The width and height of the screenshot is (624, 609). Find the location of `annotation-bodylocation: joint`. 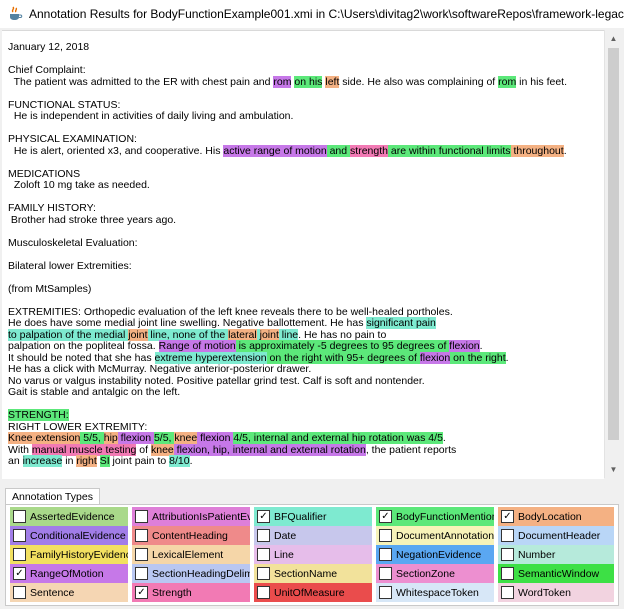

annotation-bodylocation: joint is located at coordinates (269, 334).